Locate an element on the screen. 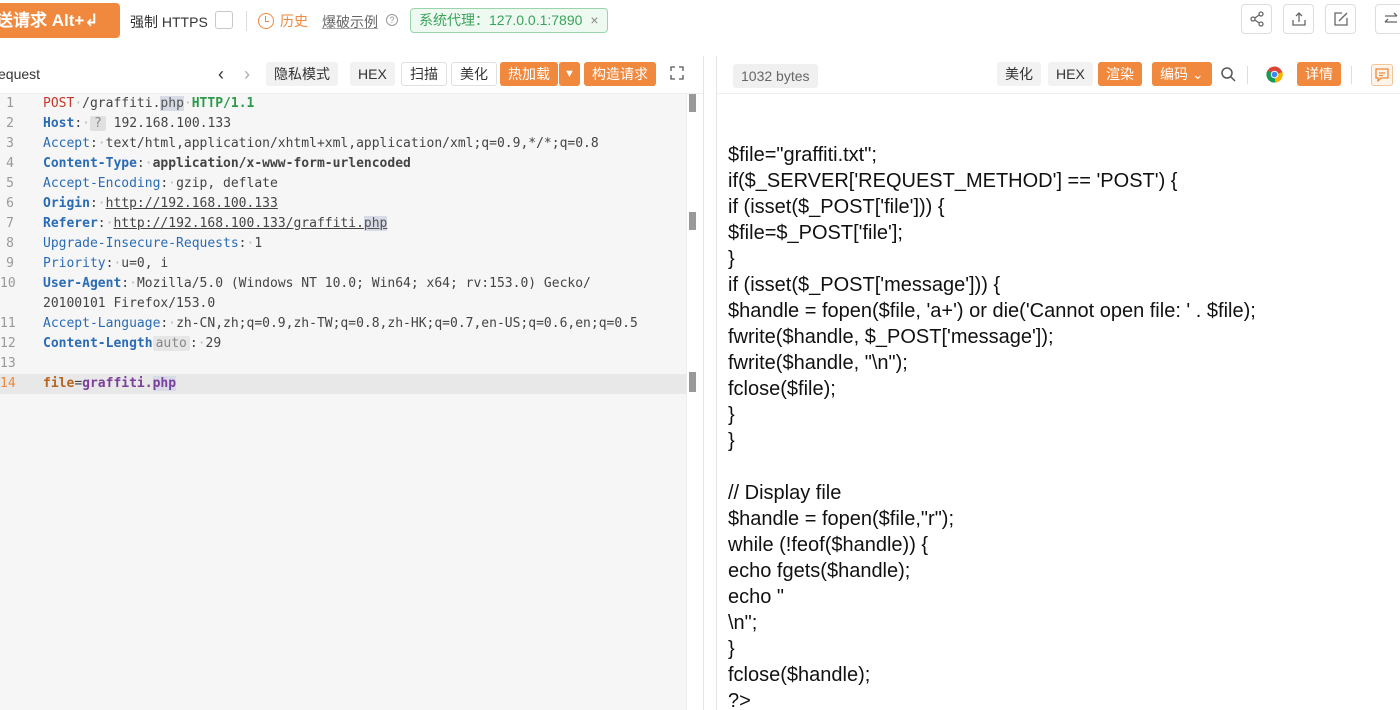 This screenshot has height=710, width=1400. code-line: 8 Upgrade-Insecure-Requests:·1 is located at coordinates (134, 243).